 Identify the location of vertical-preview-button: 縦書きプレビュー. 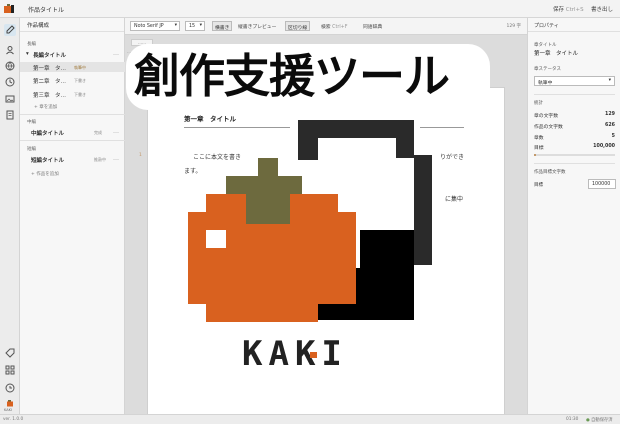
(257, 26).